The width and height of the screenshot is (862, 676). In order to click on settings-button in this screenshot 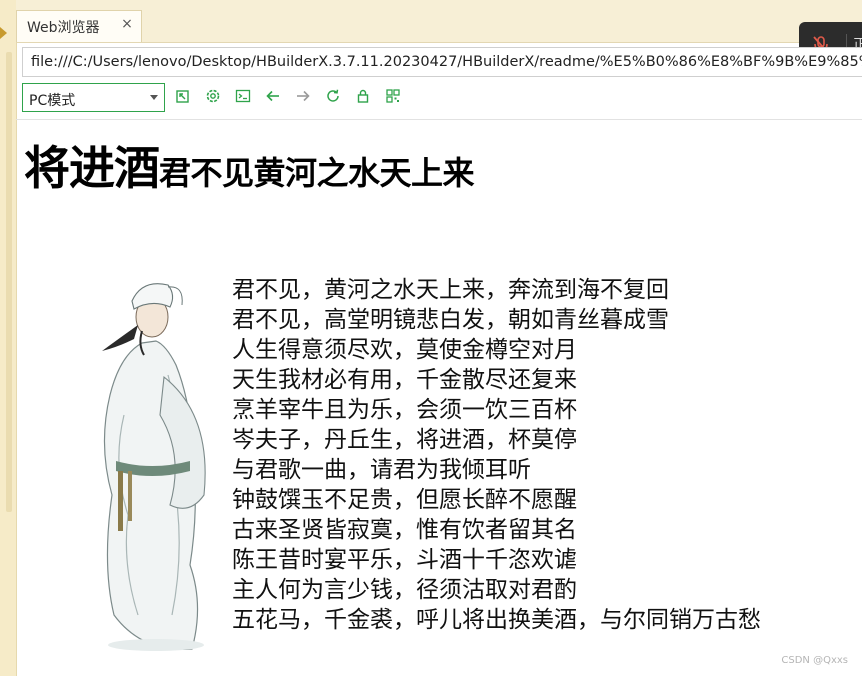, I will do `click(214, 97)`.